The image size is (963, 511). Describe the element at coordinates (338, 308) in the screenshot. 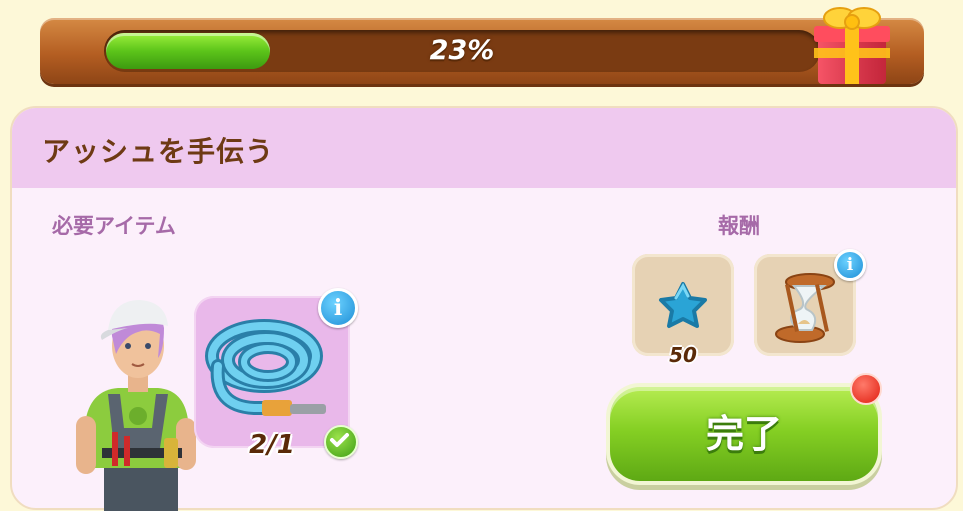

I see `item-info-icon: i` at that location.